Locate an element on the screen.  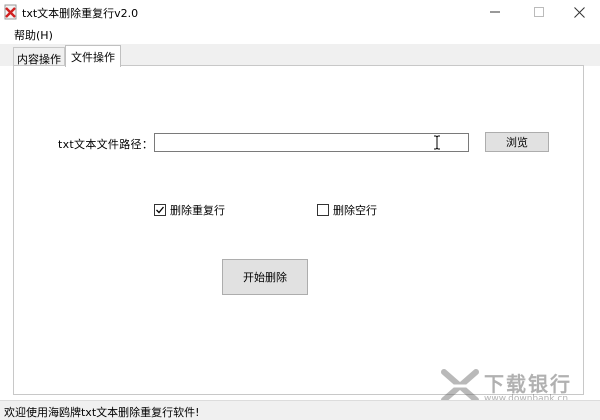
remove-duplicates-checkbox is located at coordinates (160, 210).